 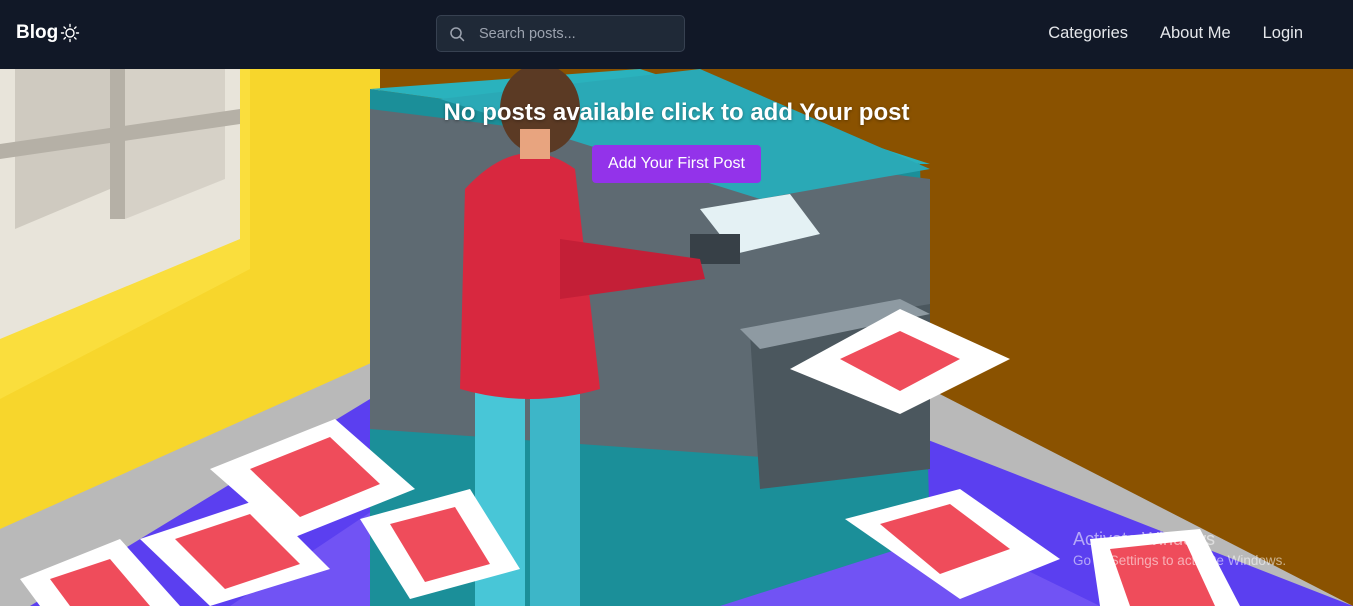 I want to click on add-first-post-button: Add Your First Post, so click(x=676, y=164).